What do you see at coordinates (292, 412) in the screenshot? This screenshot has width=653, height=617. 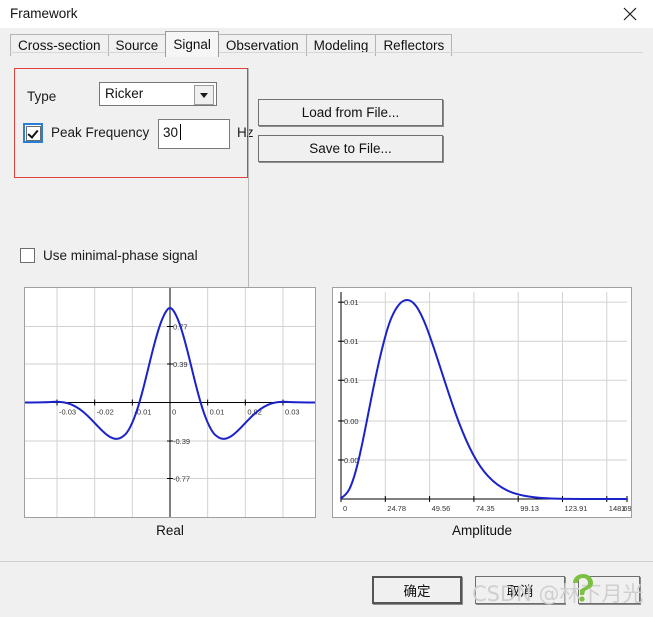 I see `svg-text: 0.03` at bounding box center [292, 412].